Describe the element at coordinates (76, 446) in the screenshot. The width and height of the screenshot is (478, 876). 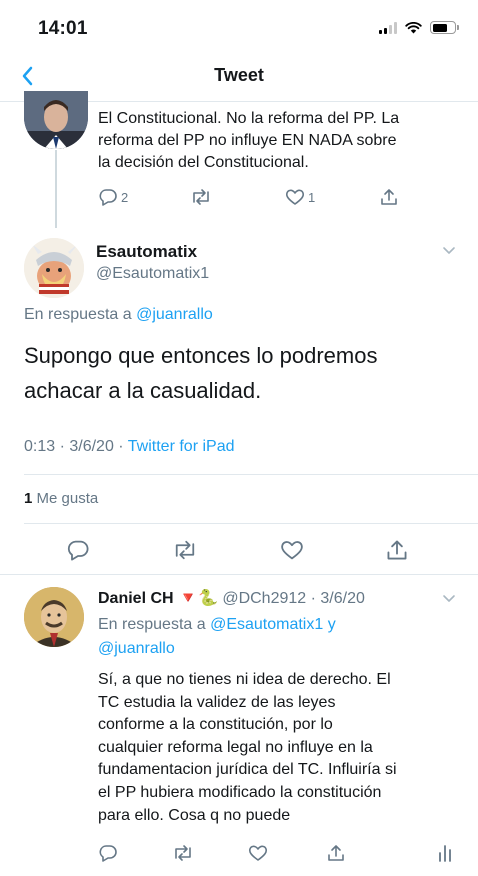
I see `timestamp: 0:13 · 3/6/20 ·` at that location.